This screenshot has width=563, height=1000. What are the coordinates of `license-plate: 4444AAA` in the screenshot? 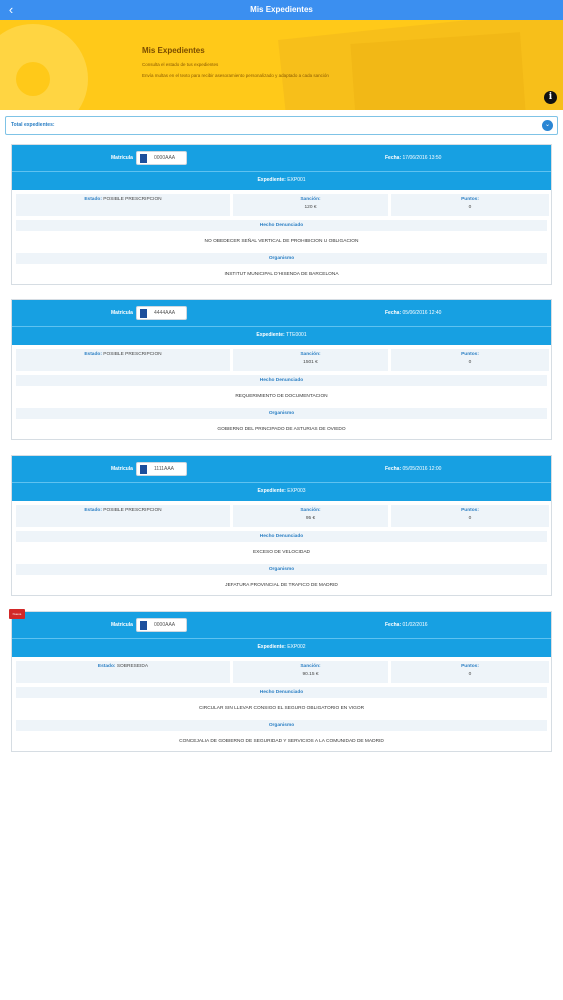 It's located at (161, 313).